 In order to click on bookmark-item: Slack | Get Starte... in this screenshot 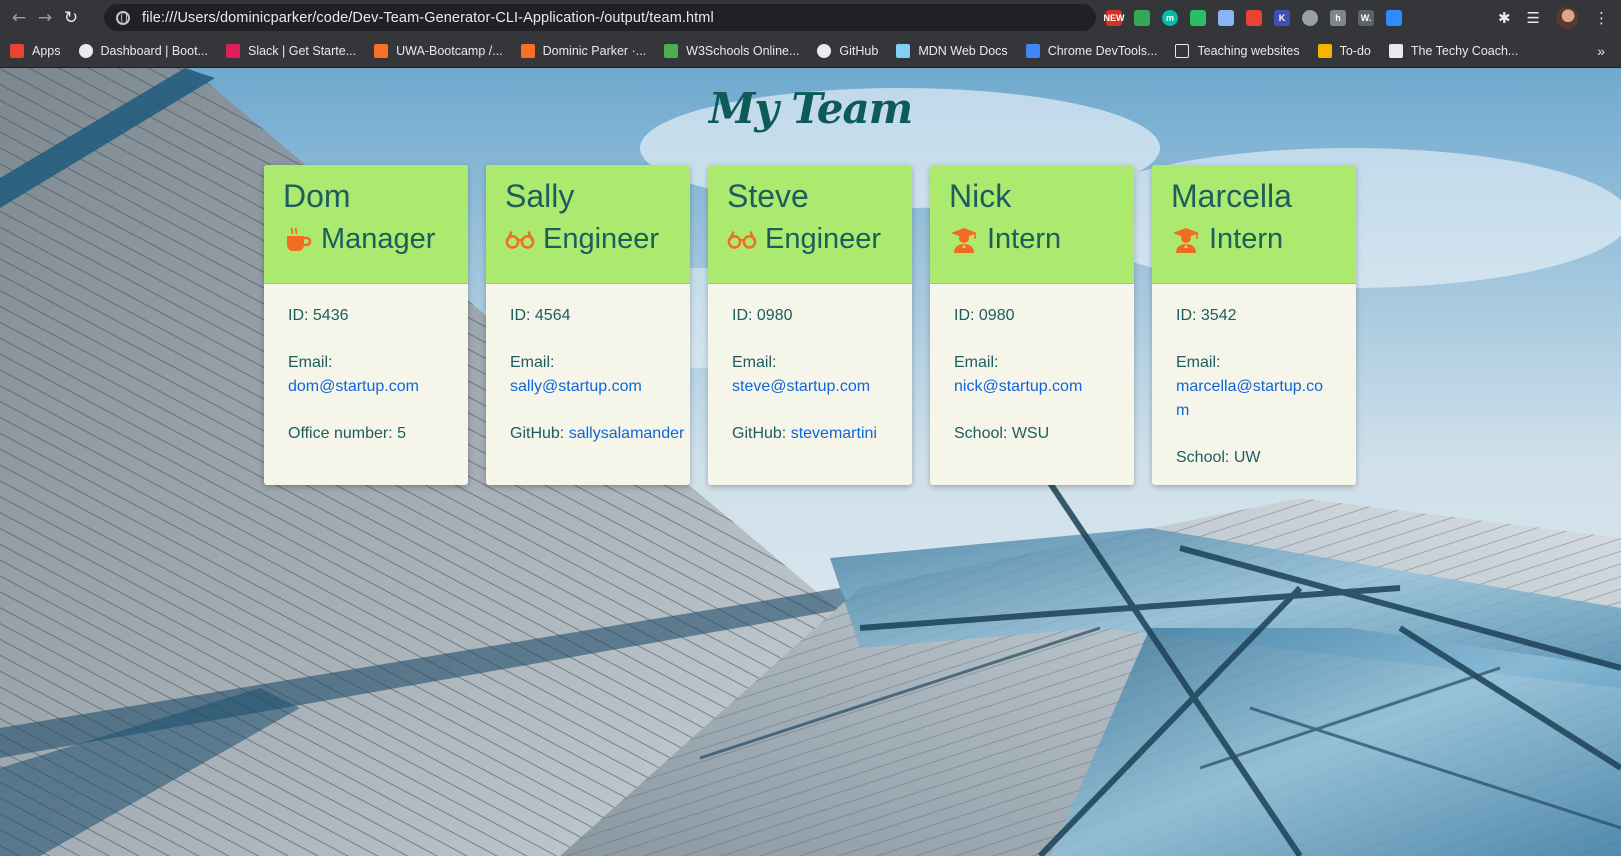, I will do `click(291, 51)`.